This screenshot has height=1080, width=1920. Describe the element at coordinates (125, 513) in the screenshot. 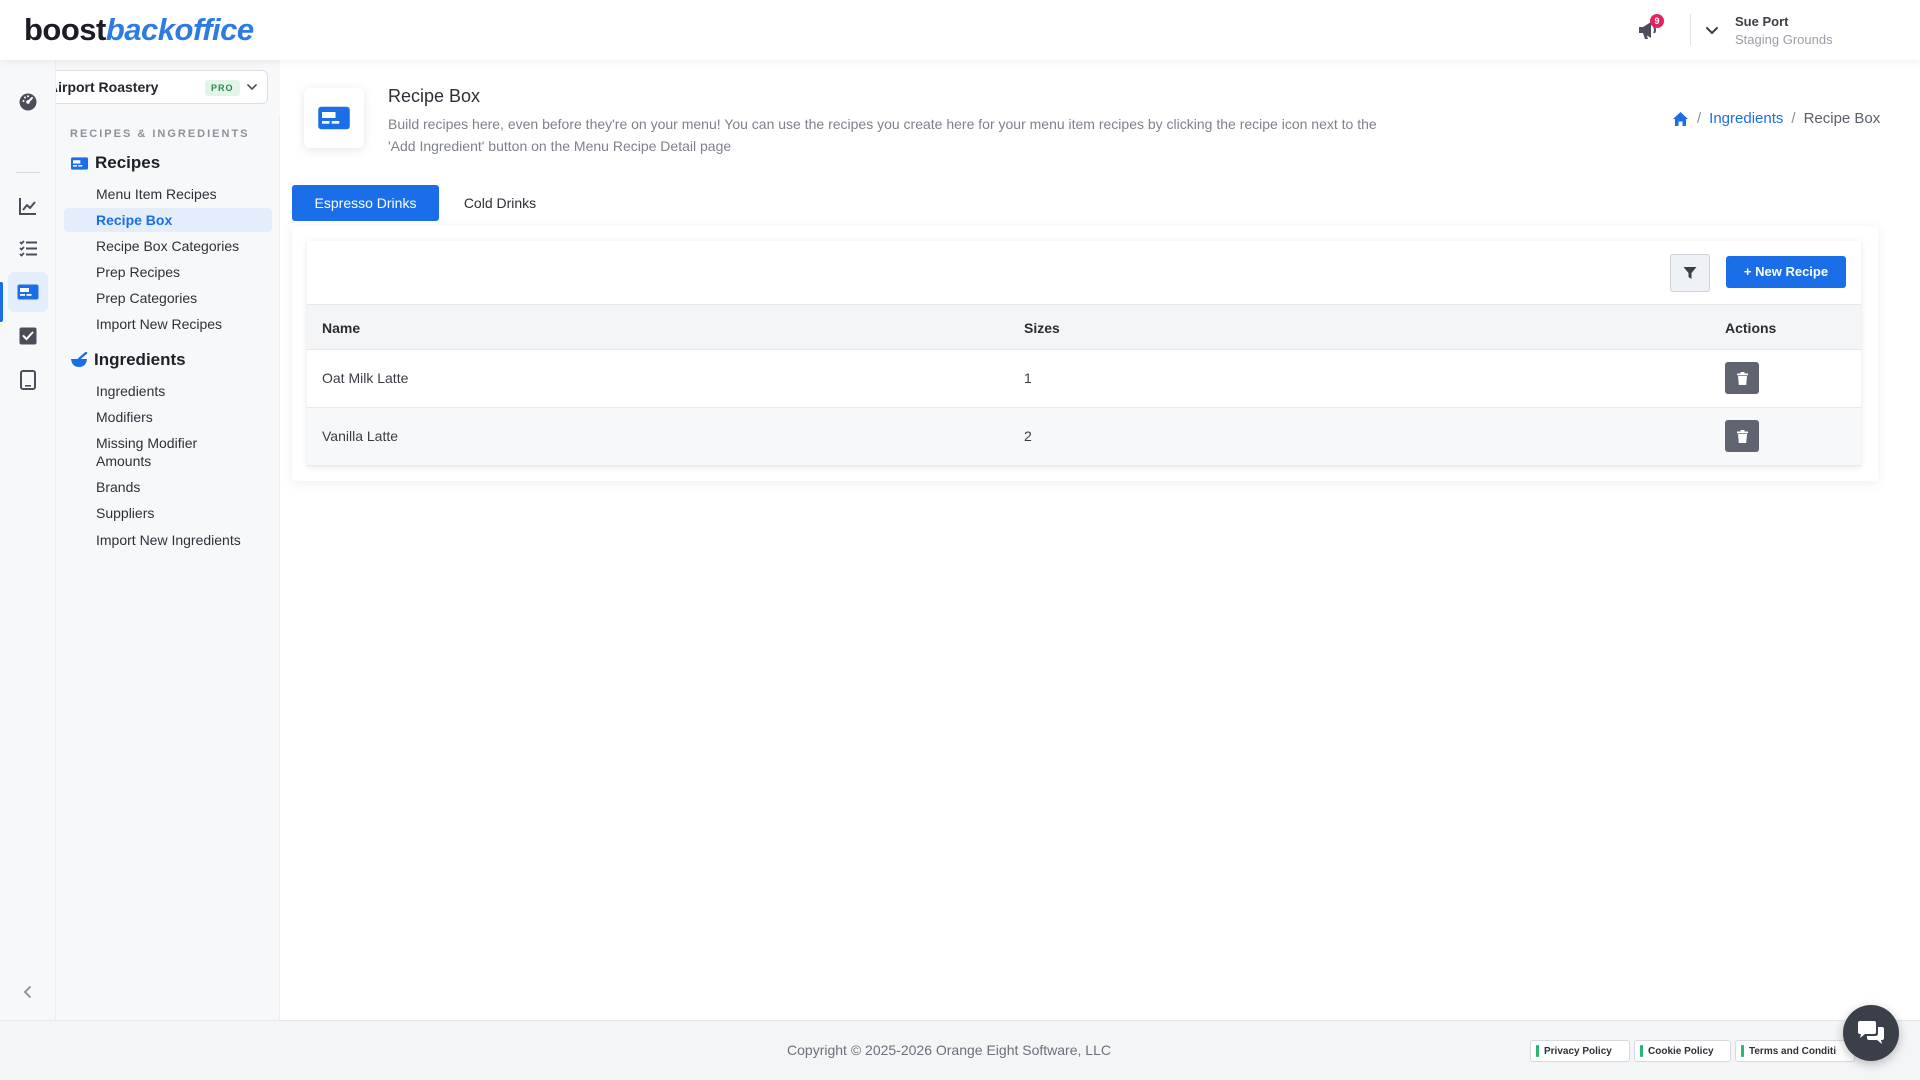

I see `sidebar-item-suppliers: Suppliers` at that location.